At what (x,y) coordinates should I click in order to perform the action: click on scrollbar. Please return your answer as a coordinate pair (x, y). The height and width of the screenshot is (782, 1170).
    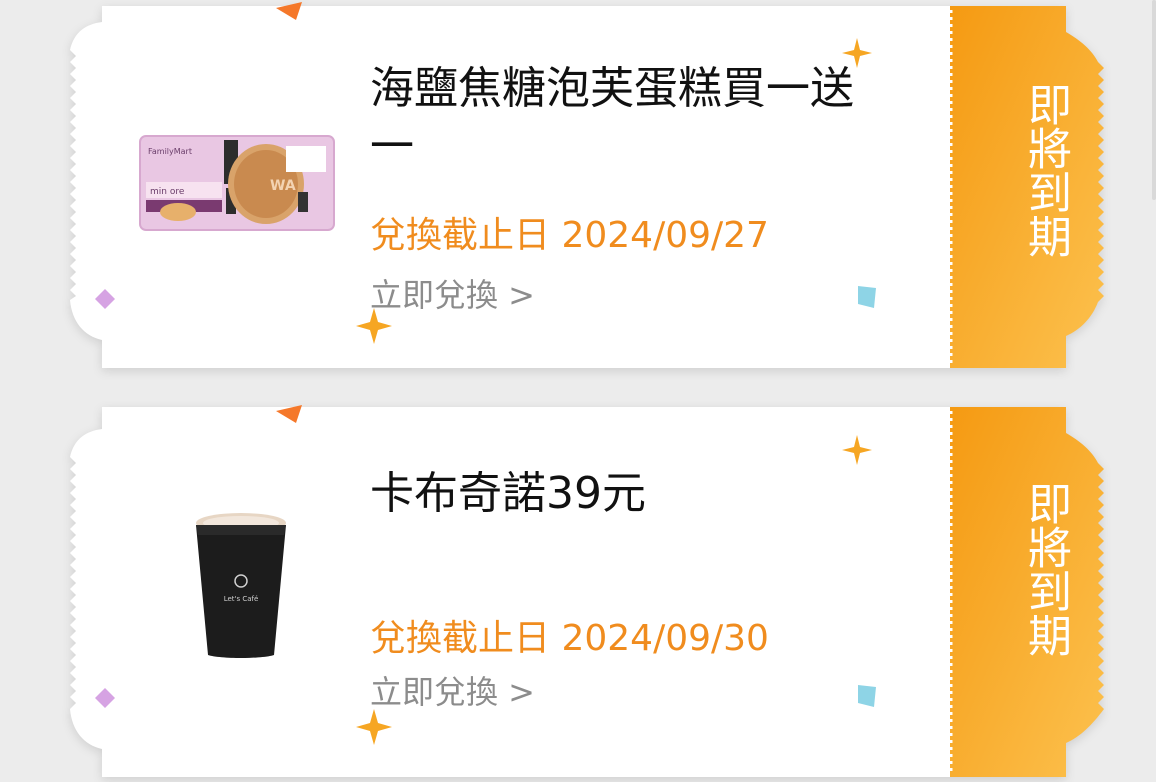
    Looking at the image, I should click on (1154, 100).